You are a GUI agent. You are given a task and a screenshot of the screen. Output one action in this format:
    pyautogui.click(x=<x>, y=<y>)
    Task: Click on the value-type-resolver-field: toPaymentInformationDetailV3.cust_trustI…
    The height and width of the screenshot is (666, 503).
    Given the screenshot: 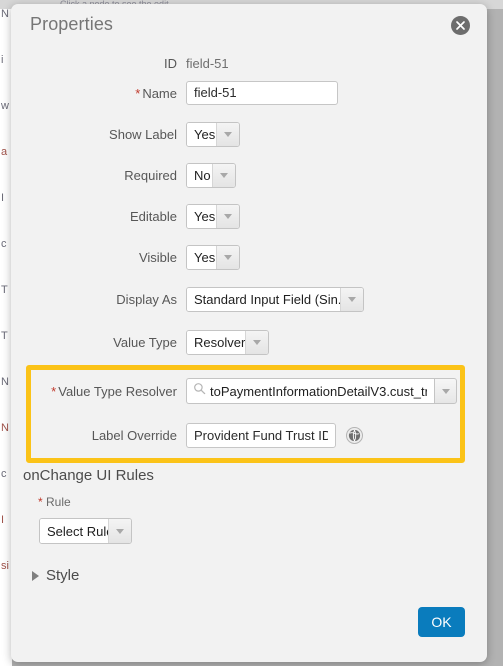 What is the action you would take?
    pyautogui.click(x=321, y=391)
    